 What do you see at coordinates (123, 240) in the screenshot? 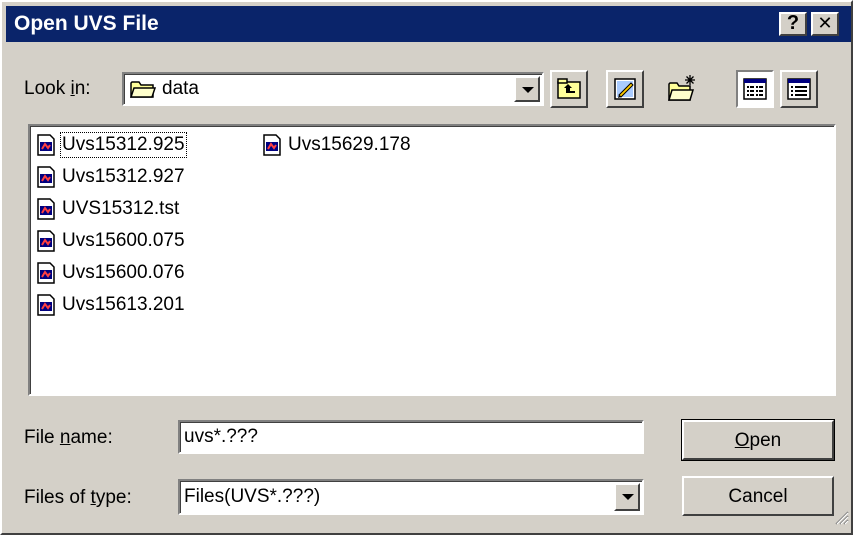
I see `file-name: Uvs15600.075` at bounding box center [123, 240].